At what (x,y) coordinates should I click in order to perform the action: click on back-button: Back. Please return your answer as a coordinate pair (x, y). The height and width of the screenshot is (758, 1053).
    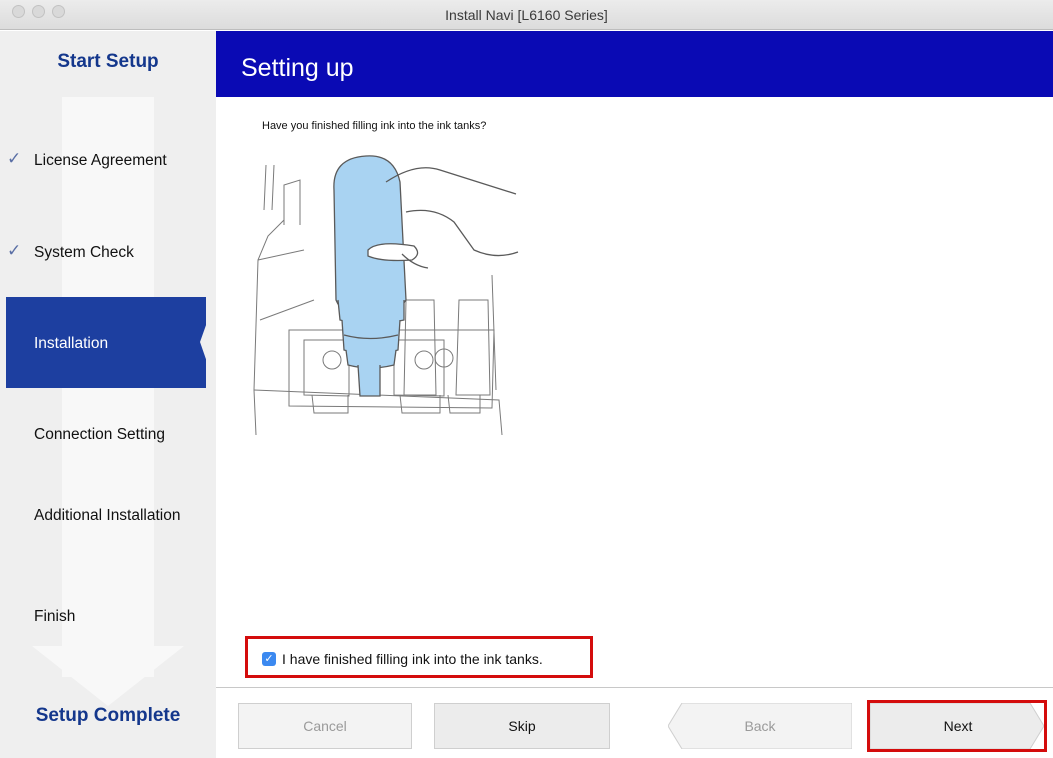
    Looking at the image, I should click on (760, 726).